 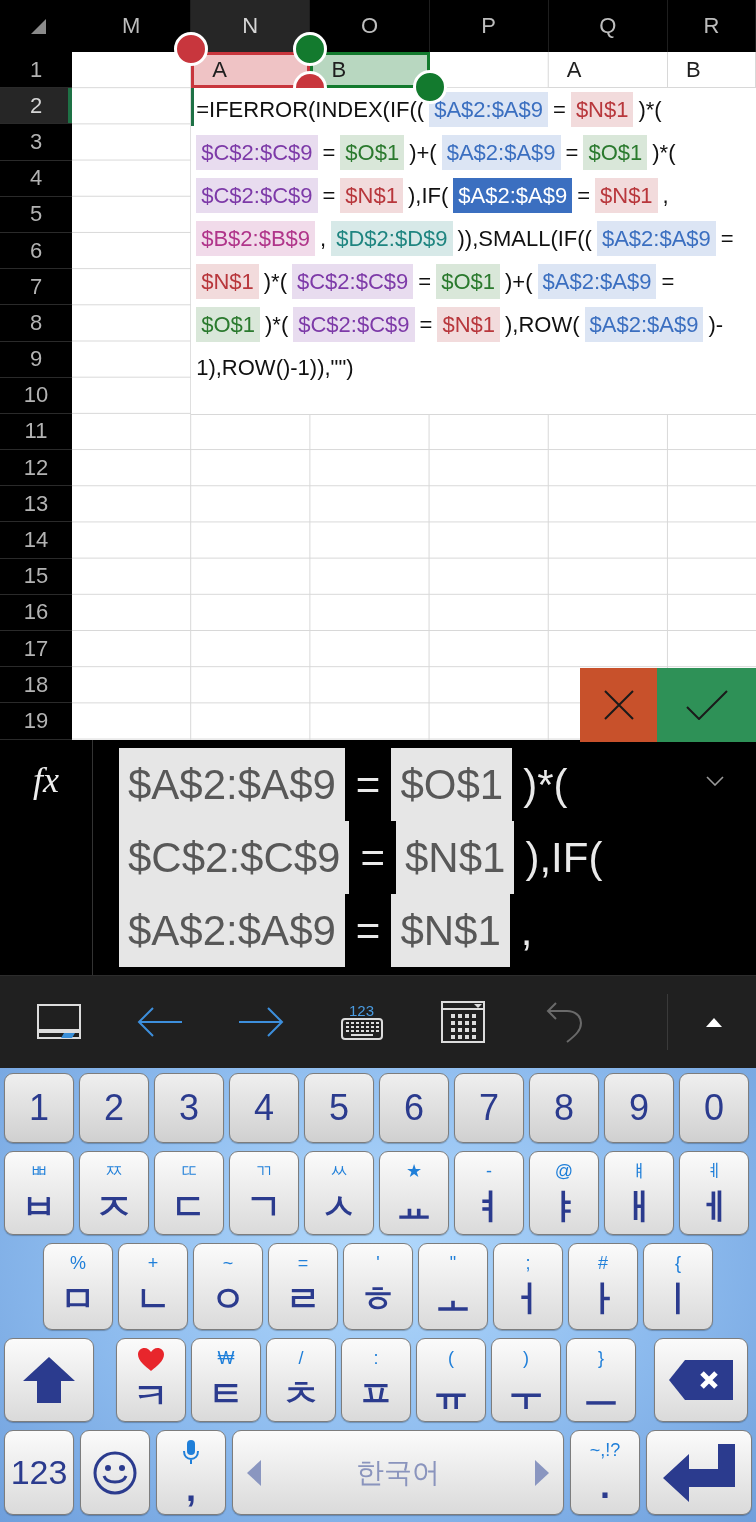 I want to click on cancel-button, so click(x=618, y=705).